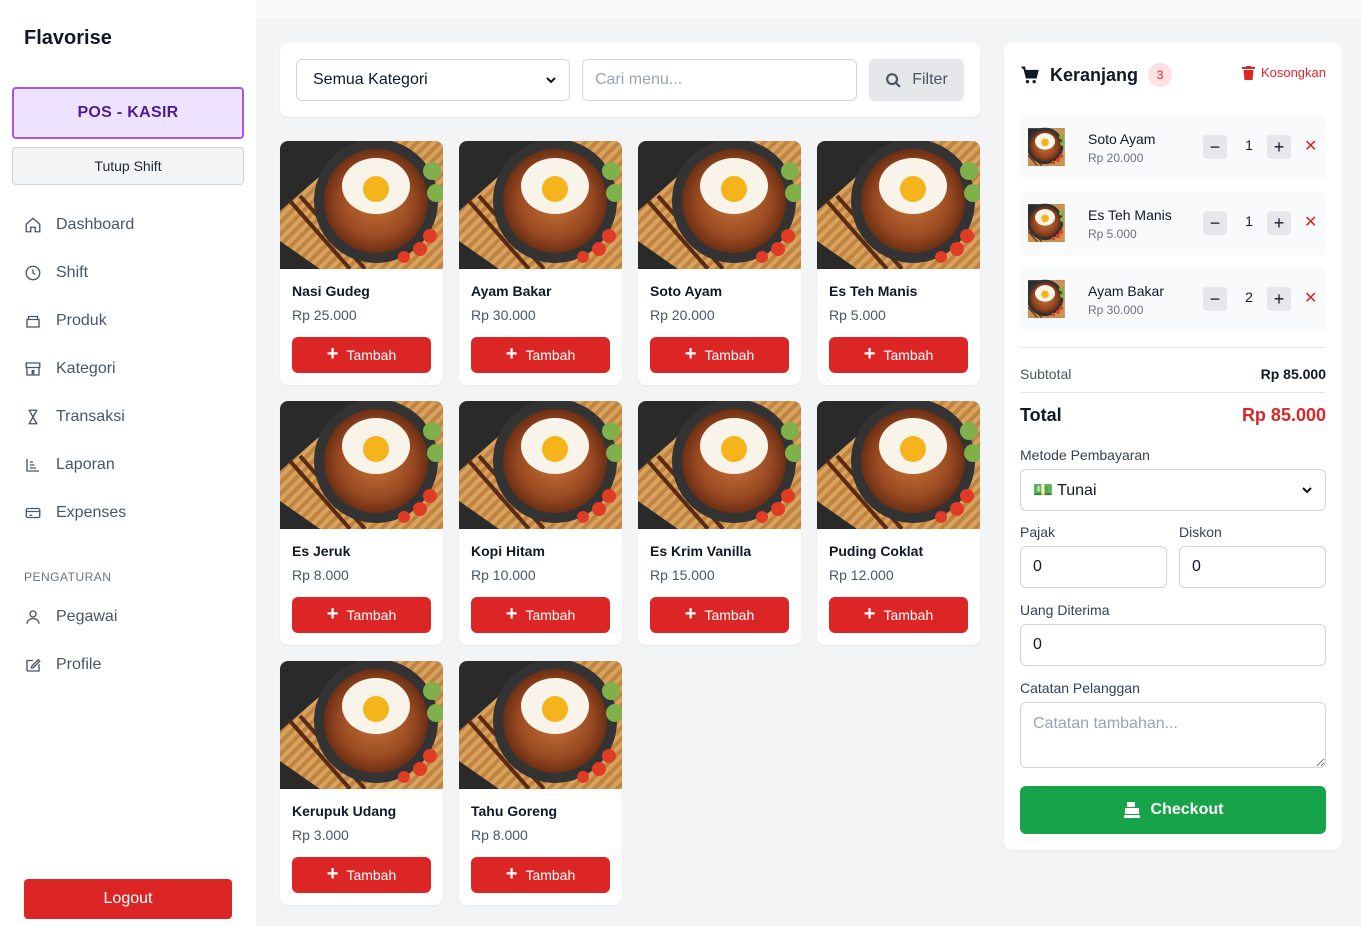 The image size is (1361, 926). What do you see at coordinates (1130, 215) in the screenshot?
I see `cart-item-name: Es Teh Manis` at bounding box center [1130, 215].